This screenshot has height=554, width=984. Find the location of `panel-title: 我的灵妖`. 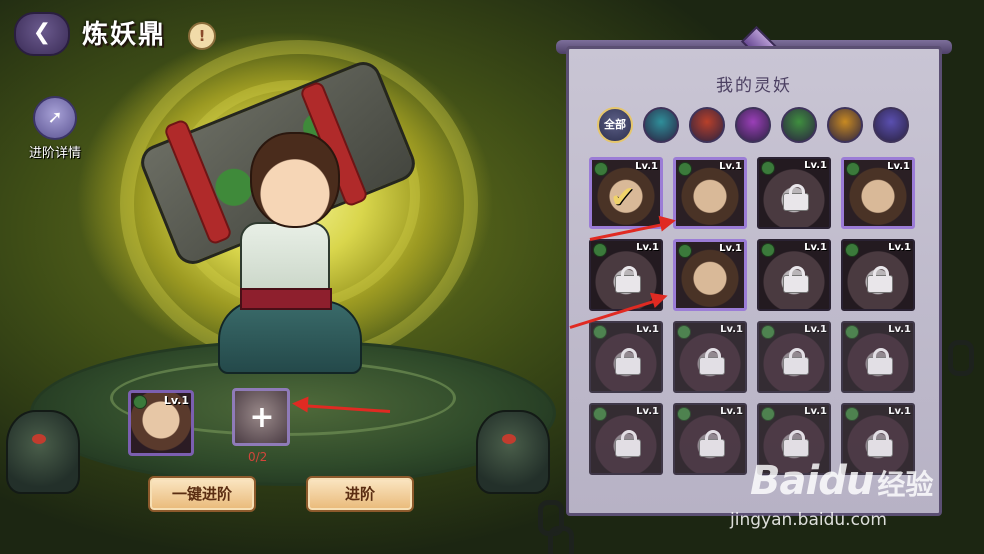

panel-title: 我的灵妖 is located at coordinates (754, 86).